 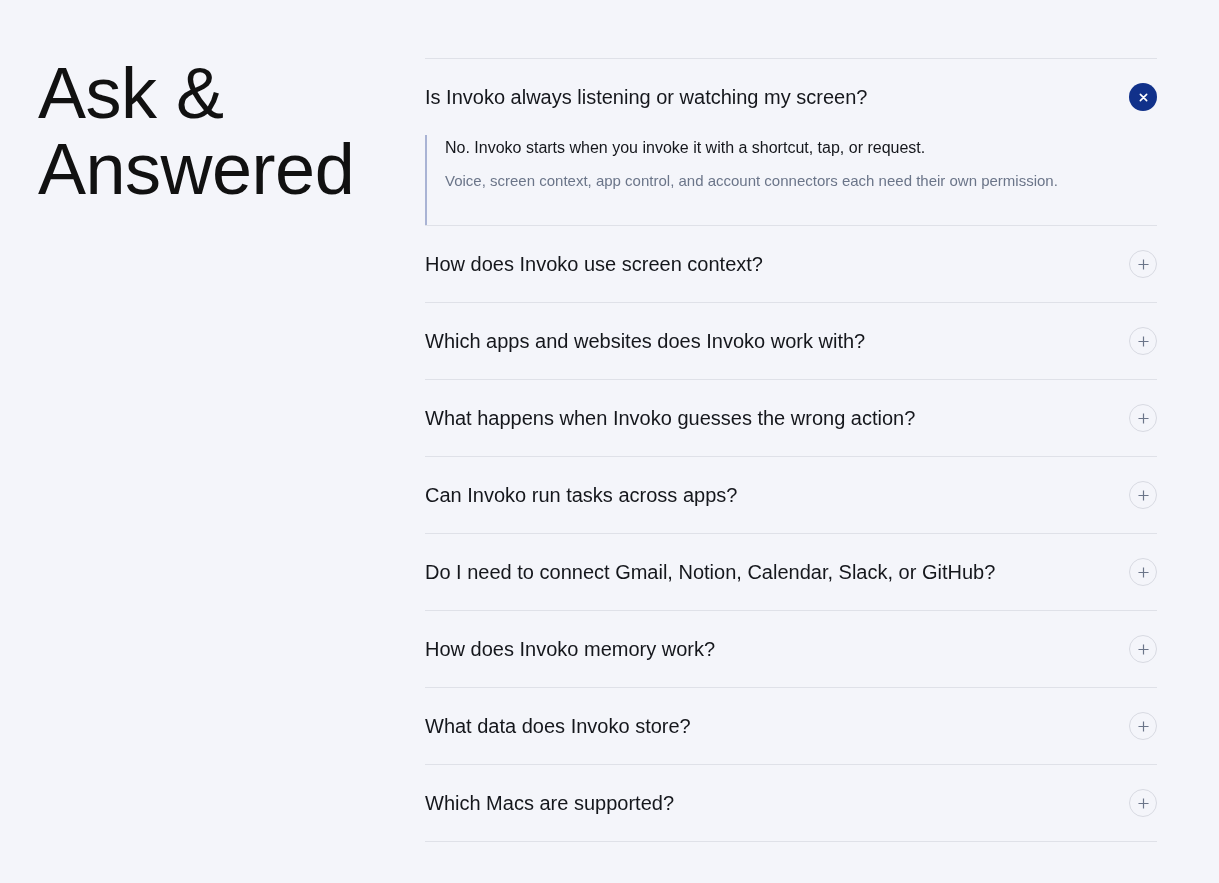 I want to click on faq-question: Which apps and websites does Invoko work with?, so click(x=791, y=341).